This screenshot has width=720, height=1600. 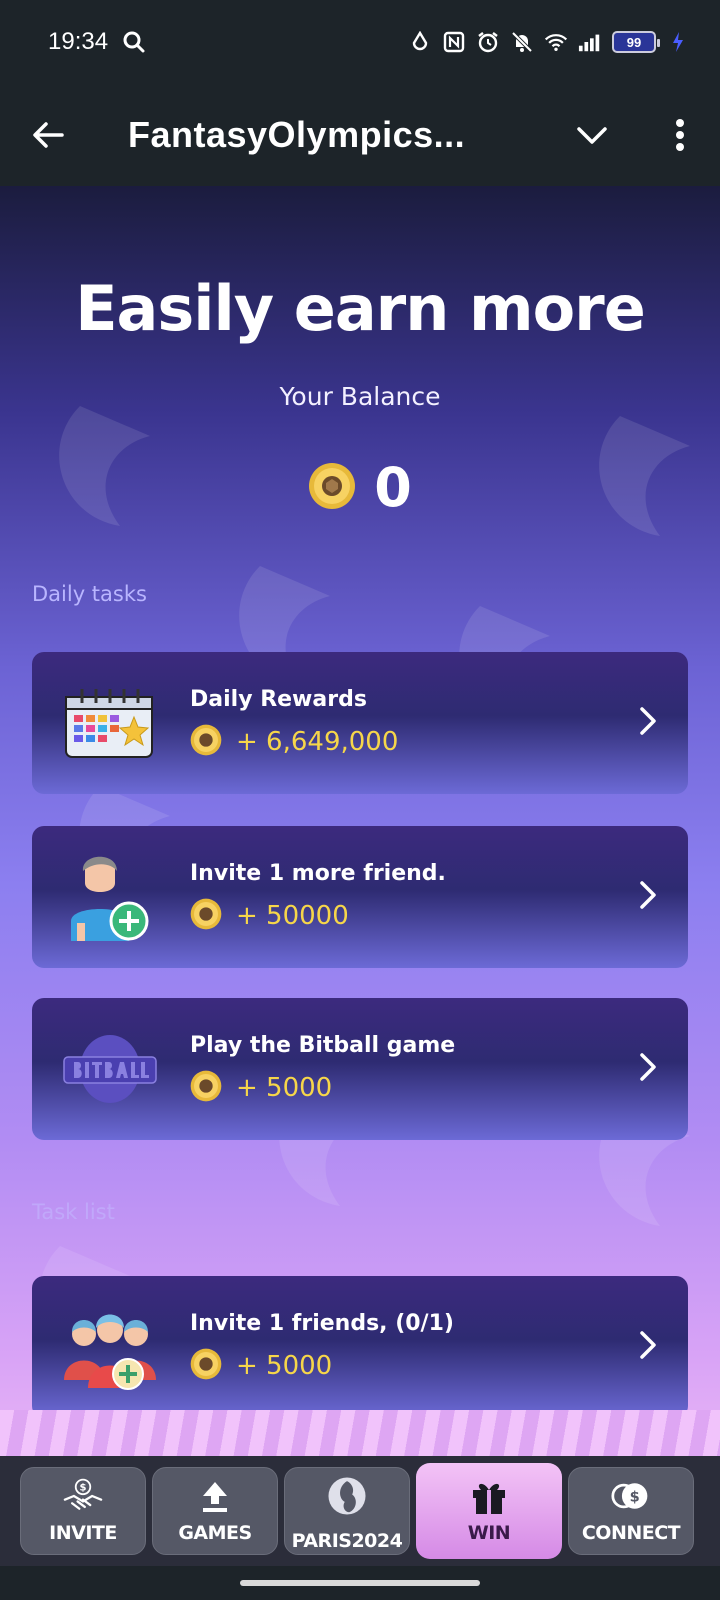 I want to click on reward-value: + 50000, so click(x=292, y=915).